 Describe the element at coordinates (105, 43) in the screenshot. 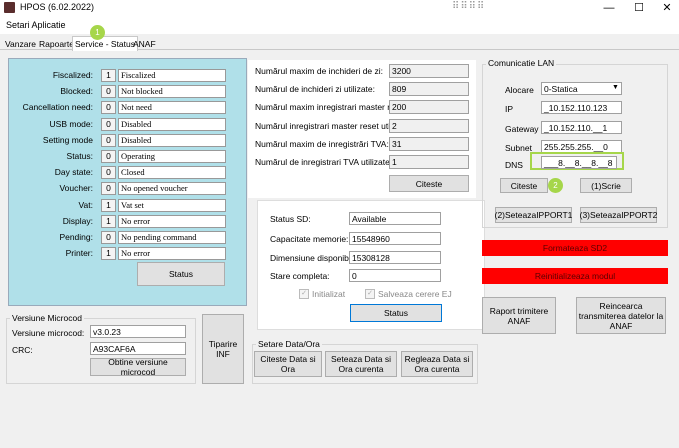

I see `tab-service-status: Service - Status` at that location.